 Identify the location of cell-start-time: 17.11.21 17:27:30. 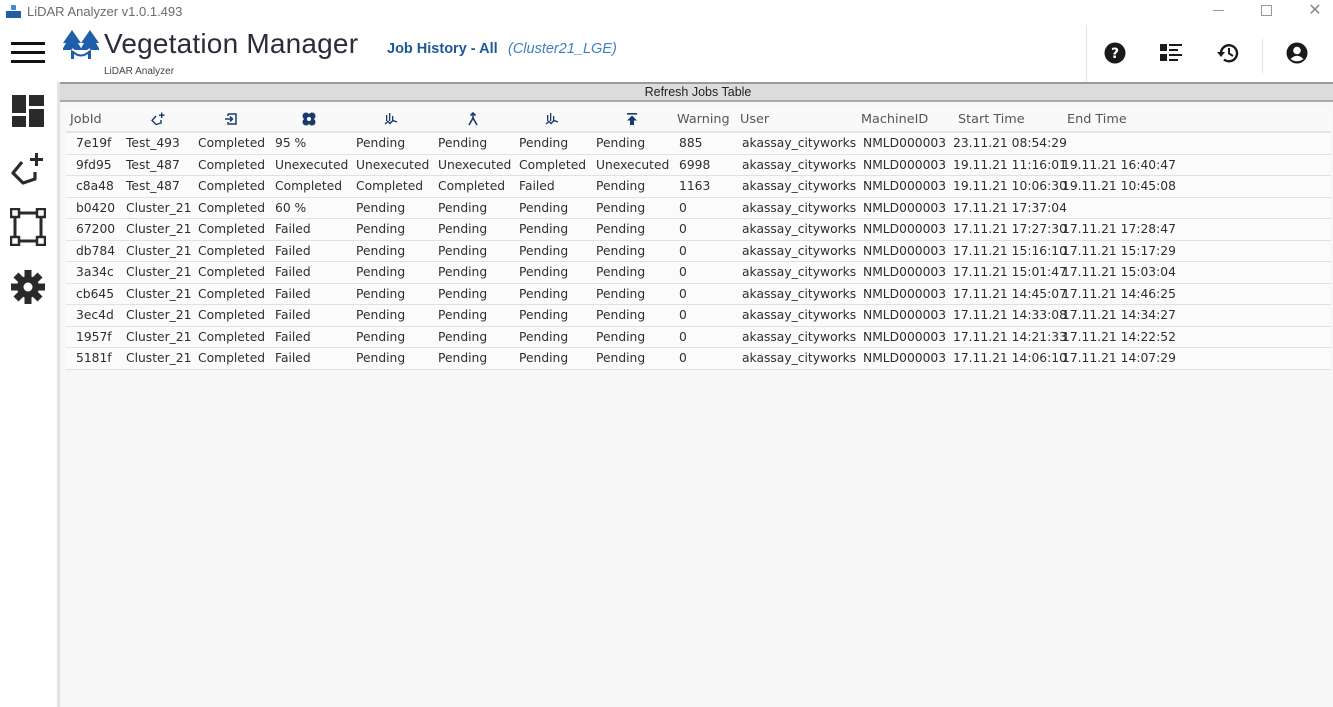
(1010, 229).